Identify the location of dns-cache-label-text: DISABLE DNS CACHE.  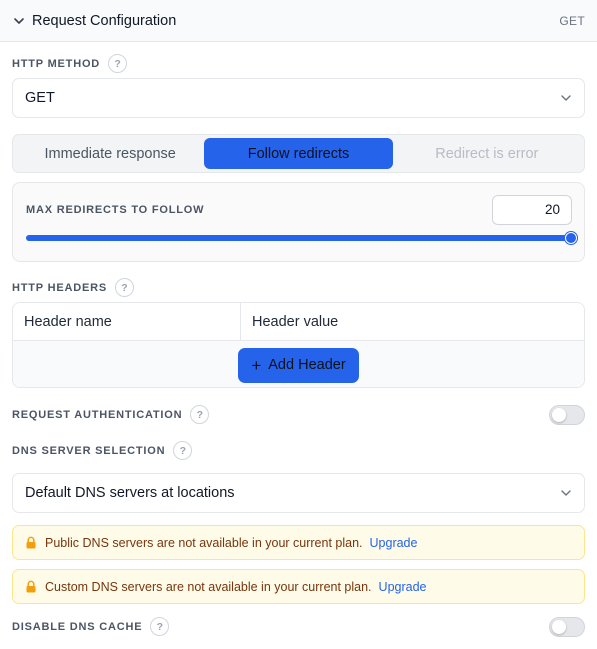
(77, 626).